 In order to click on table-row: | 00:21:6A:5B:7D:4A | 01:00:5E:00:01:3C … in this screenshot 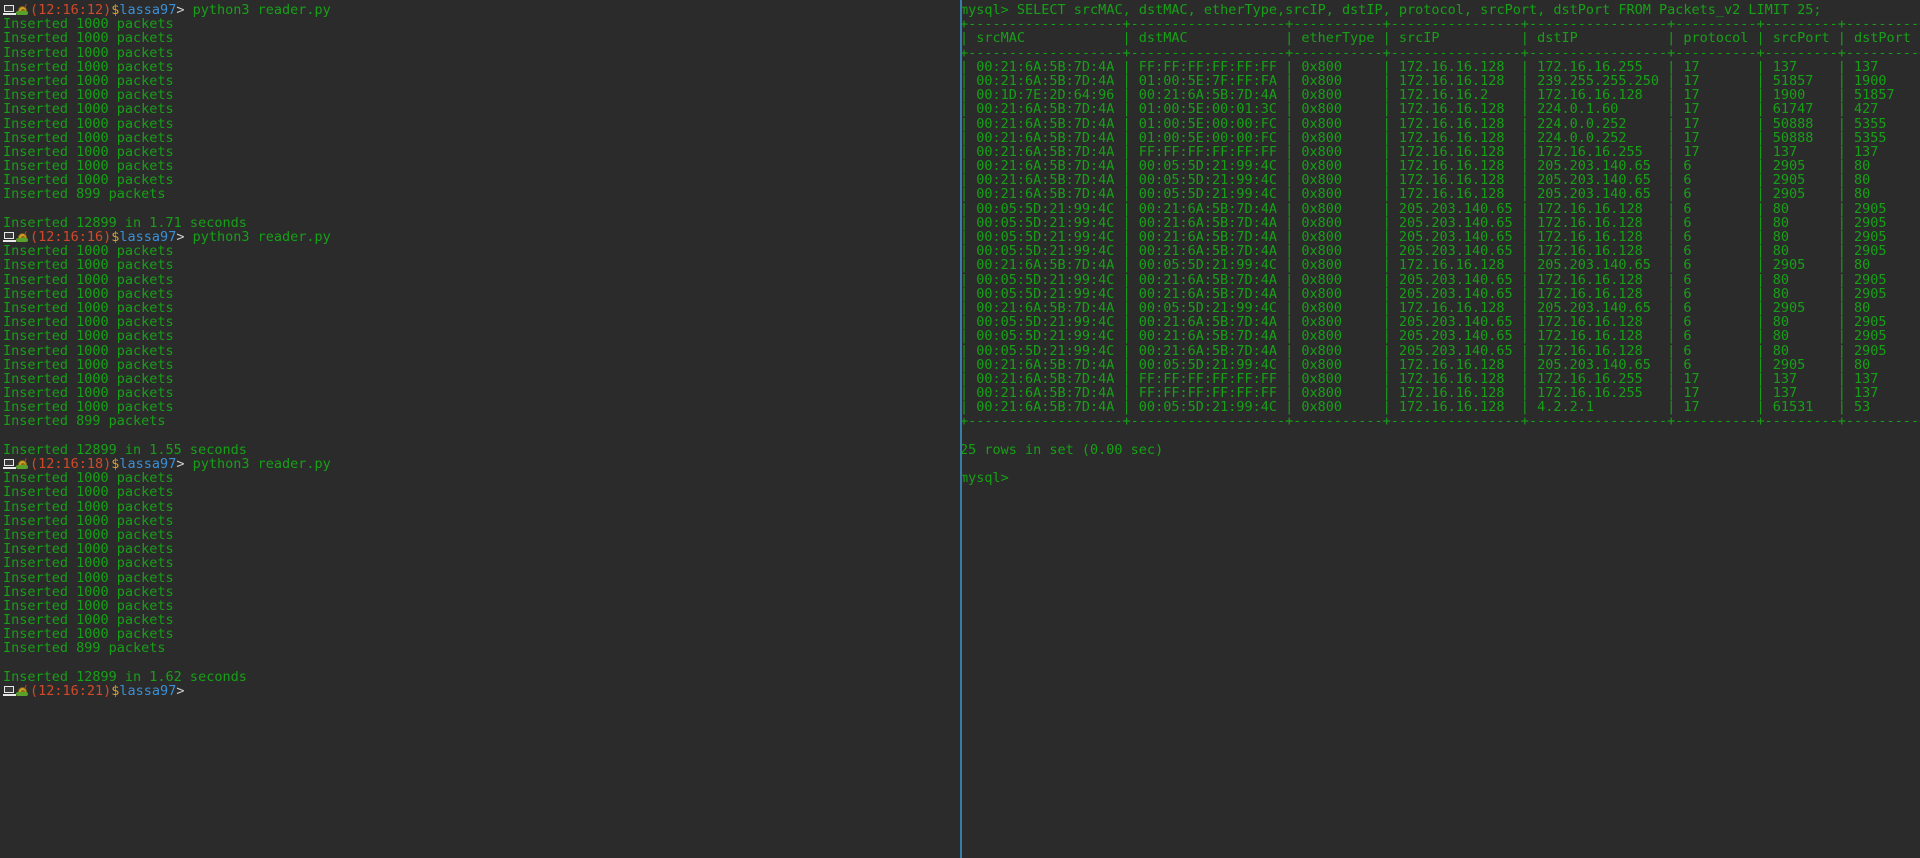, I will do `click(1440, 109)`.